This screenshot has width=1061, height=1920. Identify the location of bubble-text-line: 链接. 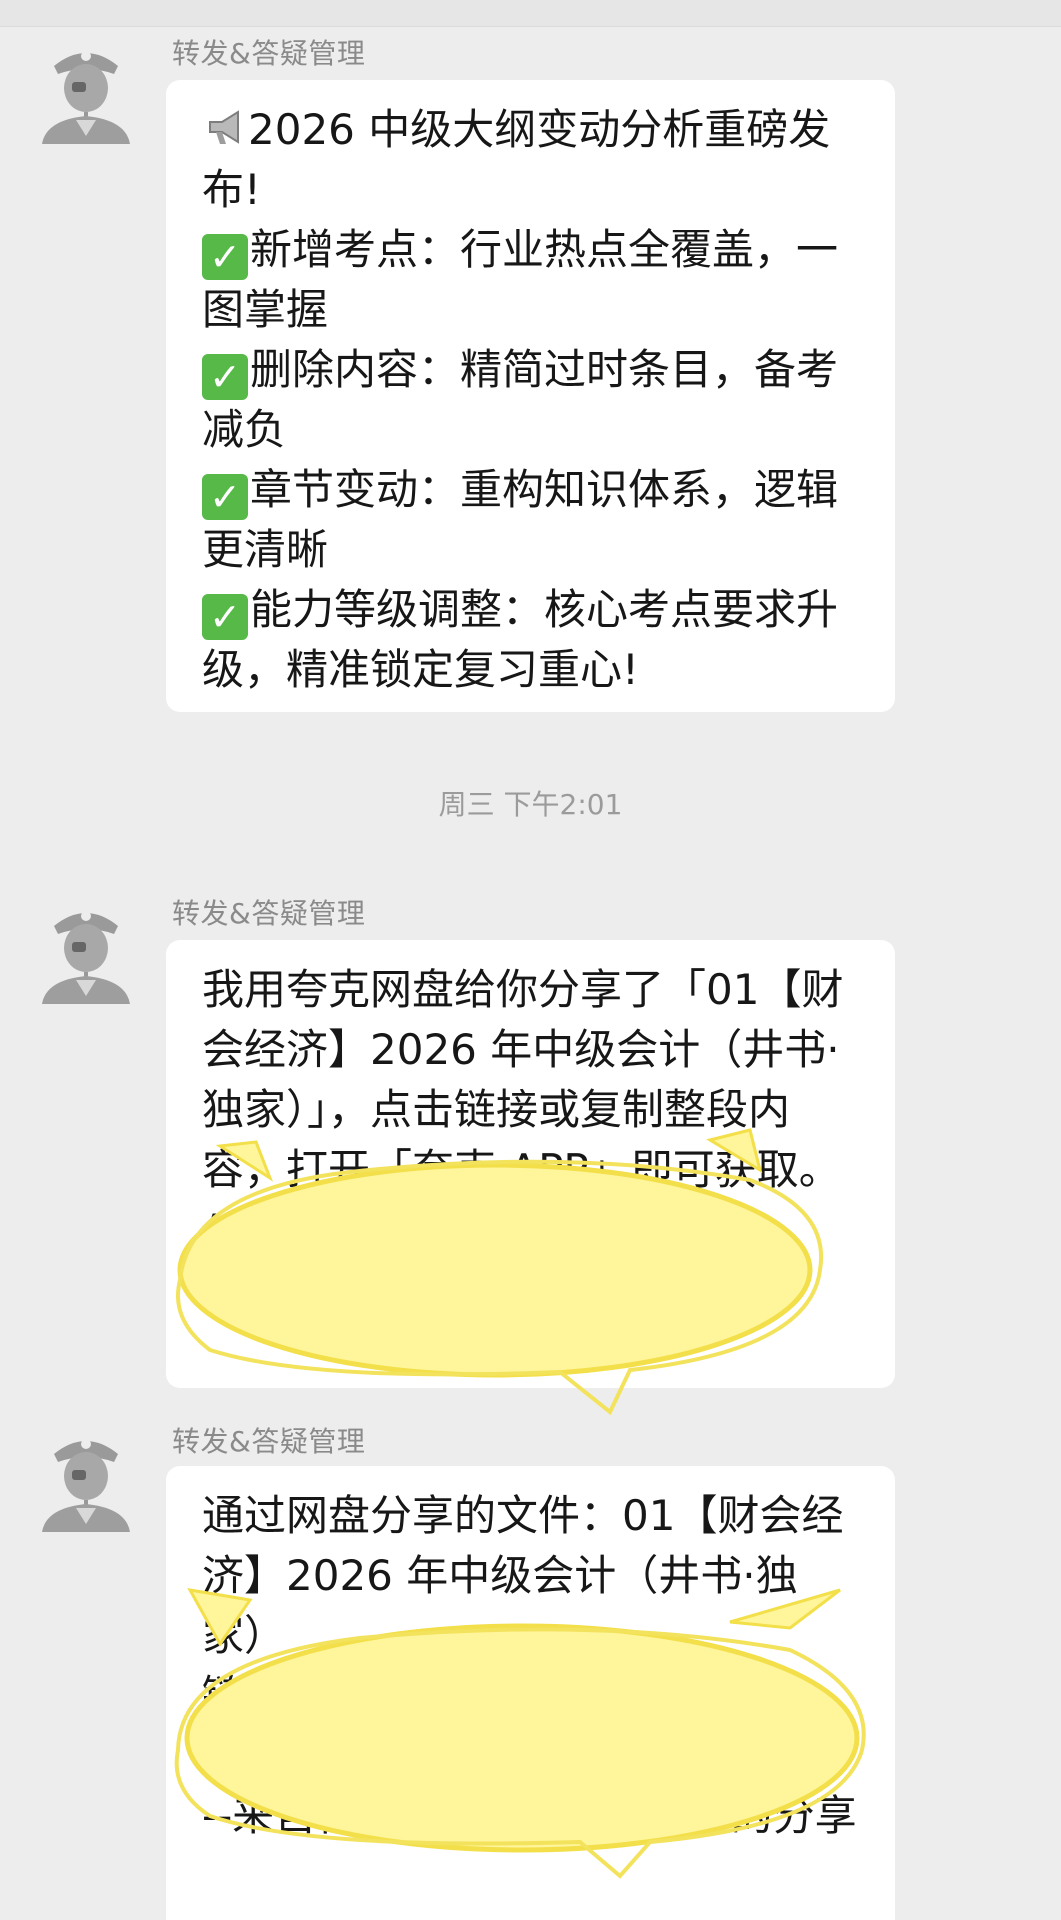
(244, 1695).